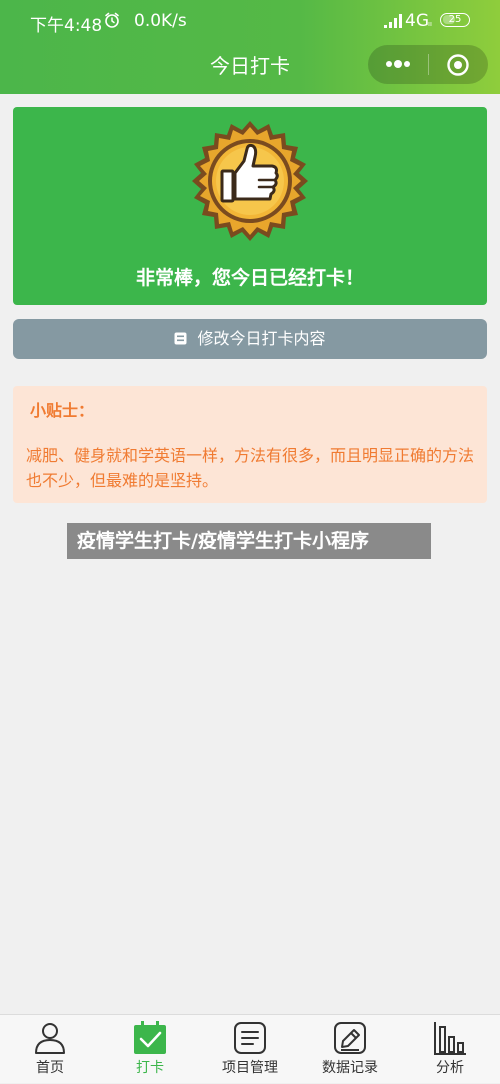 The height and width of the screenshot is (1084, 500). Describe the element at coordinates (50, 1038) in the screenshot. I see `user-icon` at that location.